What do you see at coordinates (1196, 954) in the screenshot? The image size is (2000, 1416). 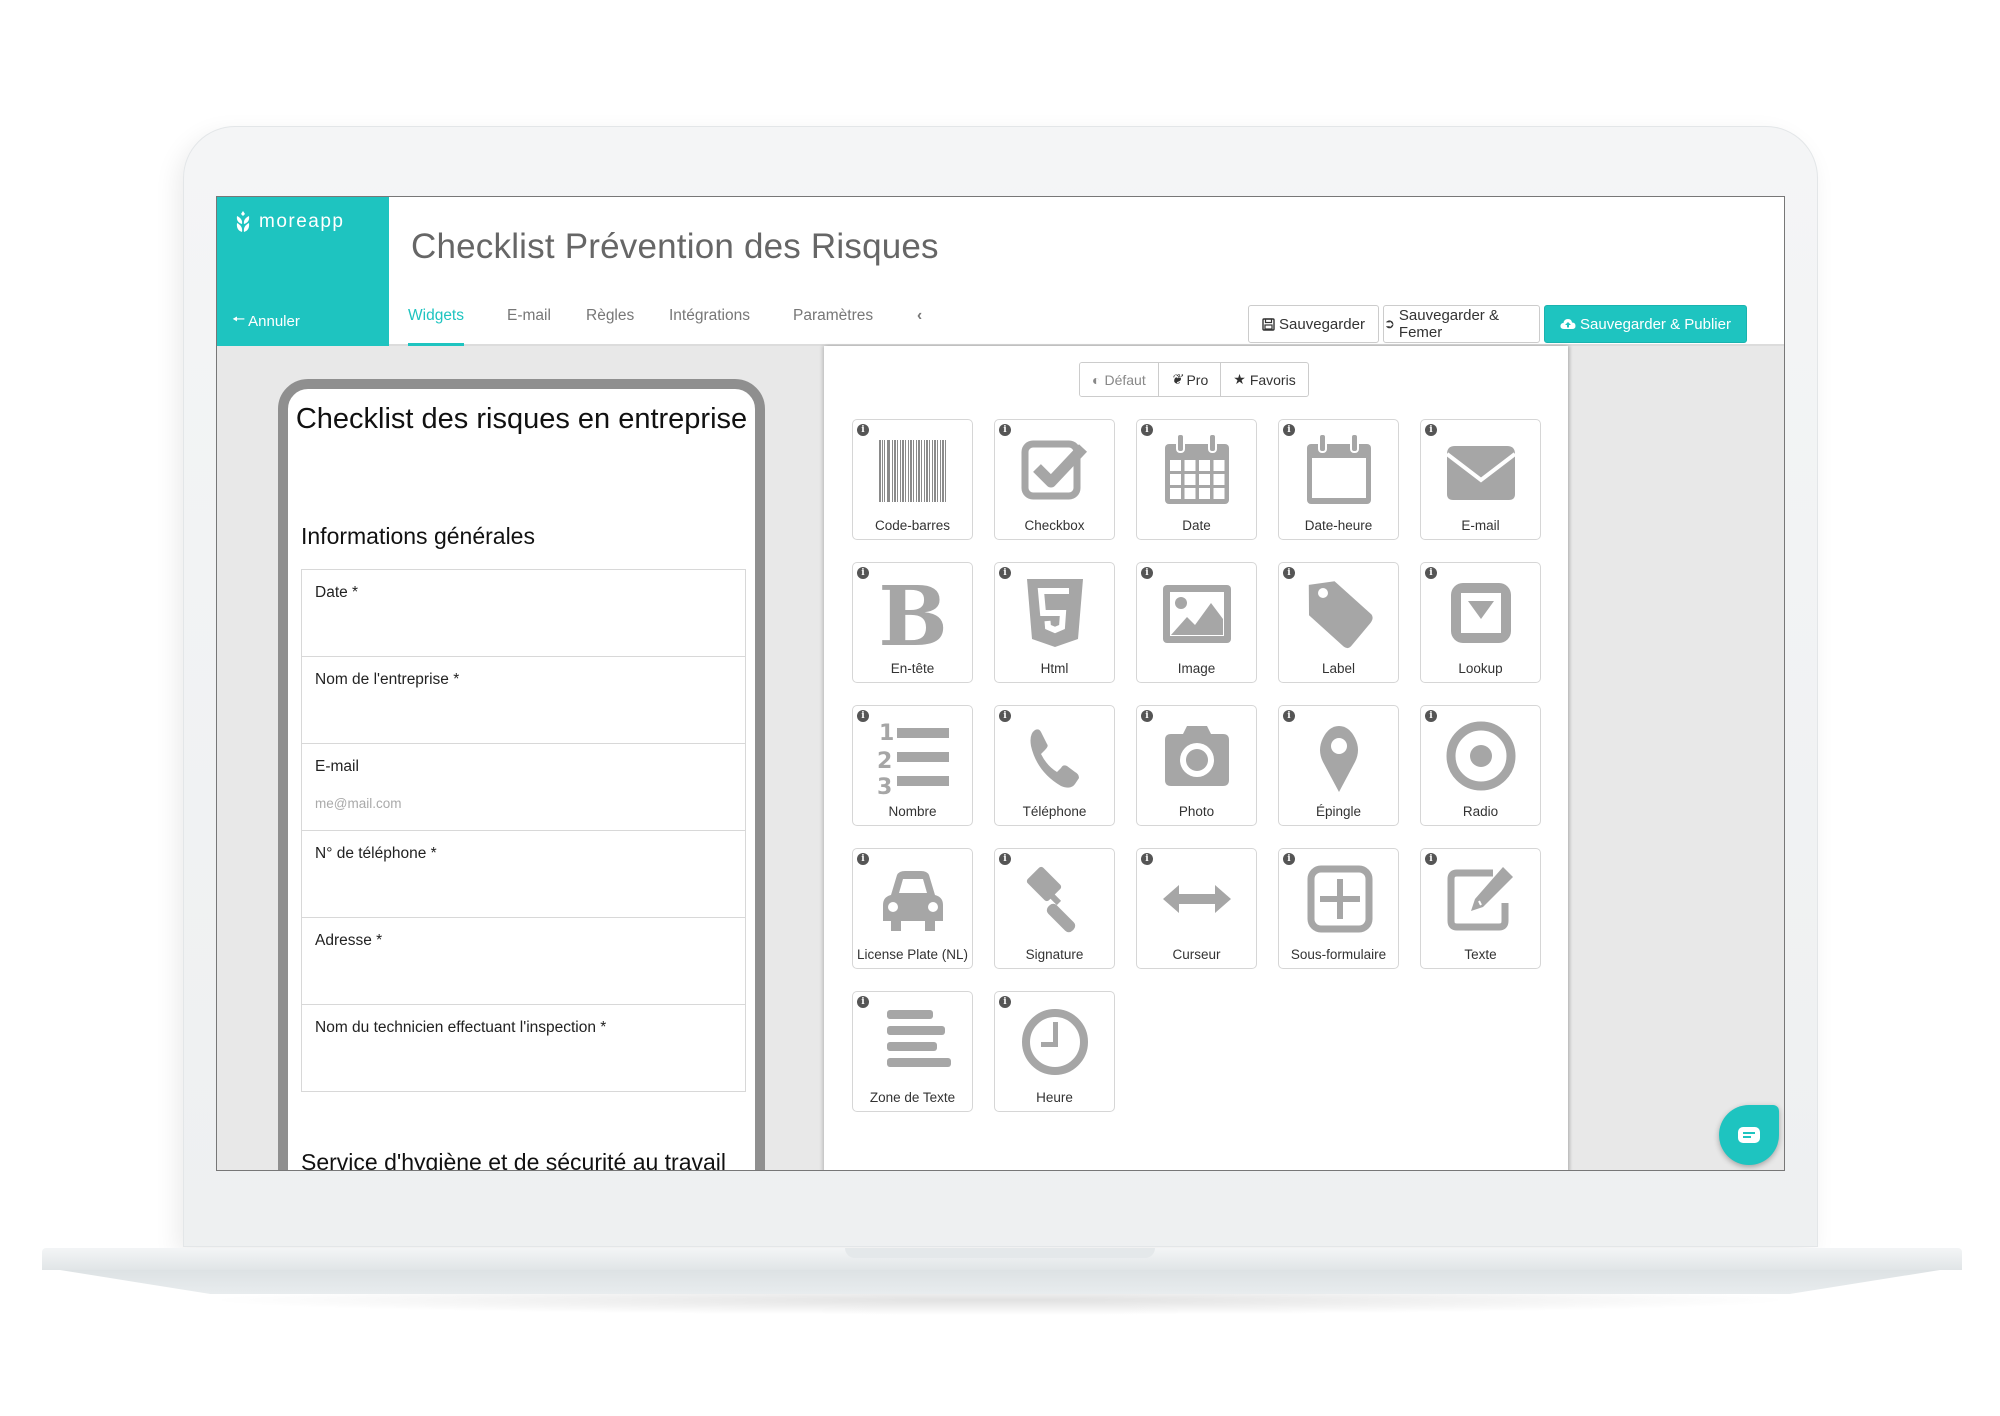 I see `widget-label: Curseur` at bounding box center [1196, 954].